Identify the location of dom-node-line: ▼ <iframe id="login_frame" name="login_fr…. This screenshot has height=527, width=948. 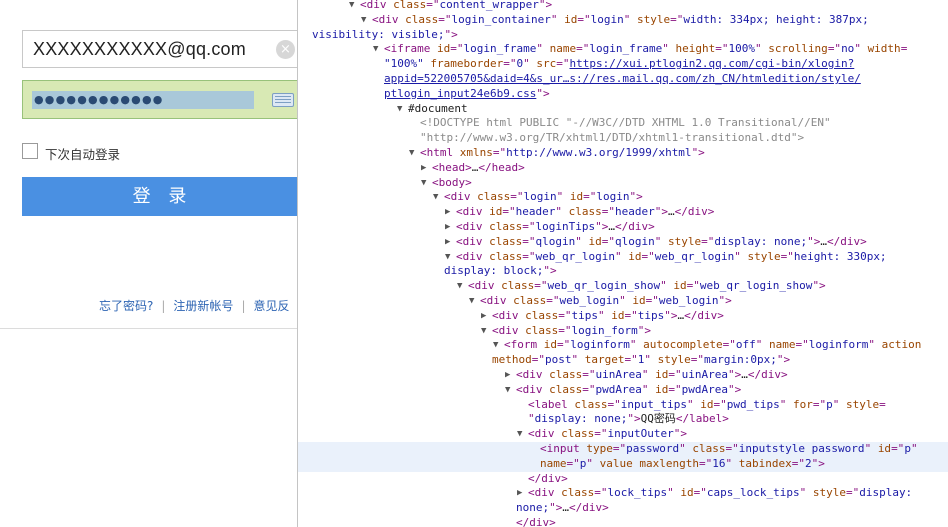
(623, 49).